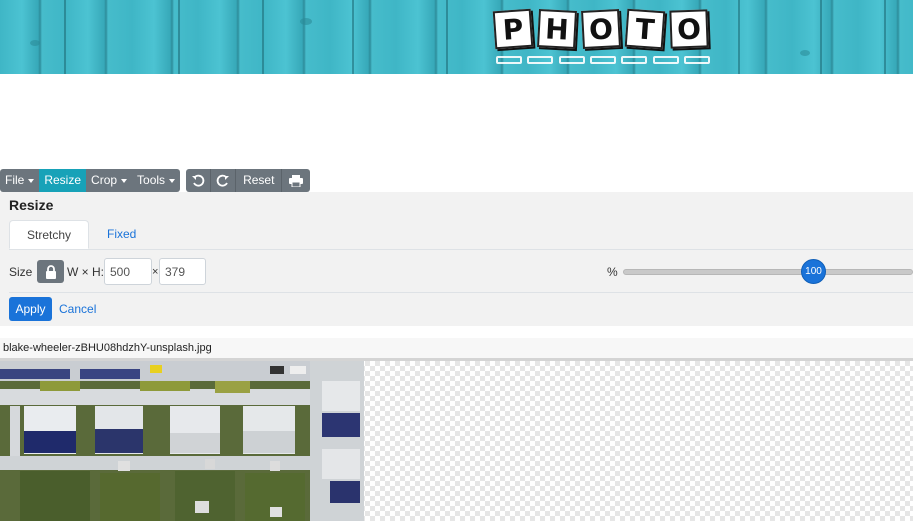 Image resolution: width=913 pixels, height=521 pixels. Describe the element at coordinates (456, 37) in the screenshot. I see `header-banner: P H O T O` at that location.